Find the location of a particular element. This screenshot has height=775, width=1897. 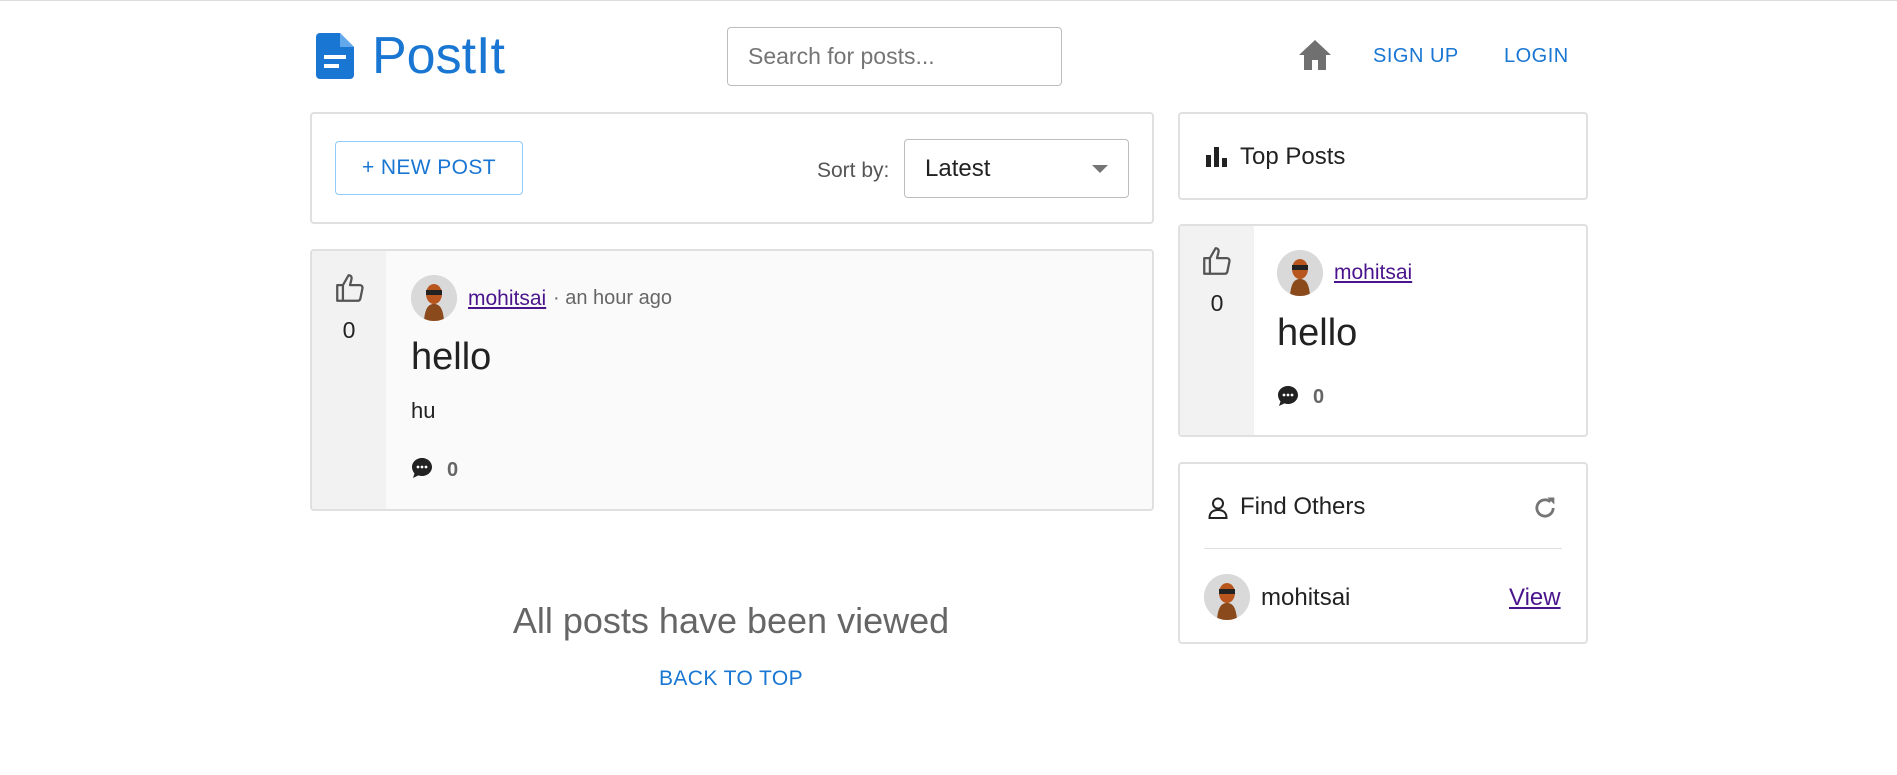

bar-chart-icon is located at coordinates (1216, 157).